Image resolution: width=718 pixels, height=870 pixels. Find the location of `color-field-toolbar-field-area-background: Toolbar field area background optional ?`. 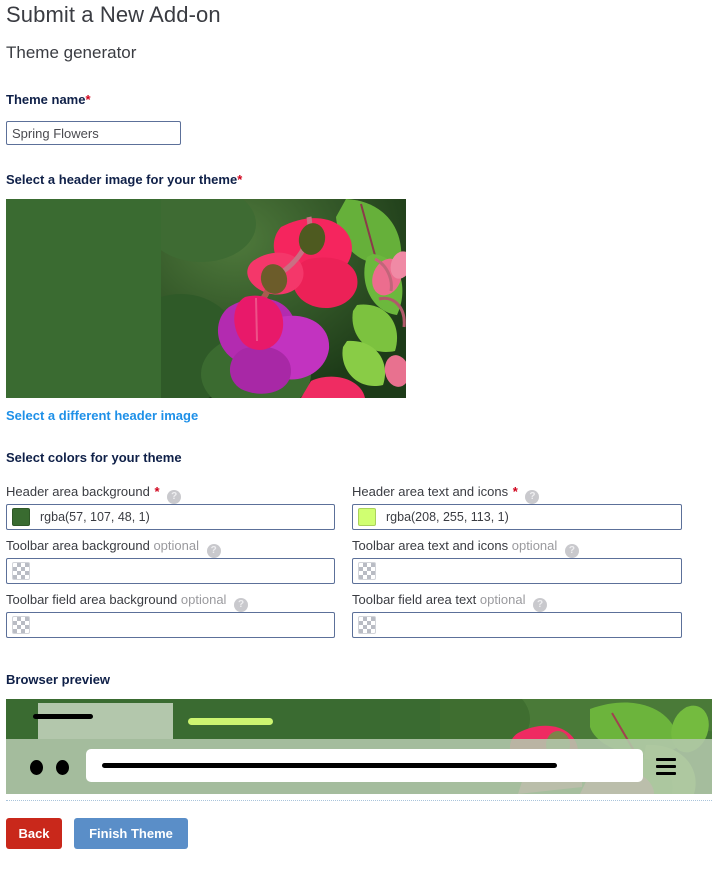

color-field-toolbar-field-area-background: Toolbar field area background optional ? is located at coordinates (170, 615).